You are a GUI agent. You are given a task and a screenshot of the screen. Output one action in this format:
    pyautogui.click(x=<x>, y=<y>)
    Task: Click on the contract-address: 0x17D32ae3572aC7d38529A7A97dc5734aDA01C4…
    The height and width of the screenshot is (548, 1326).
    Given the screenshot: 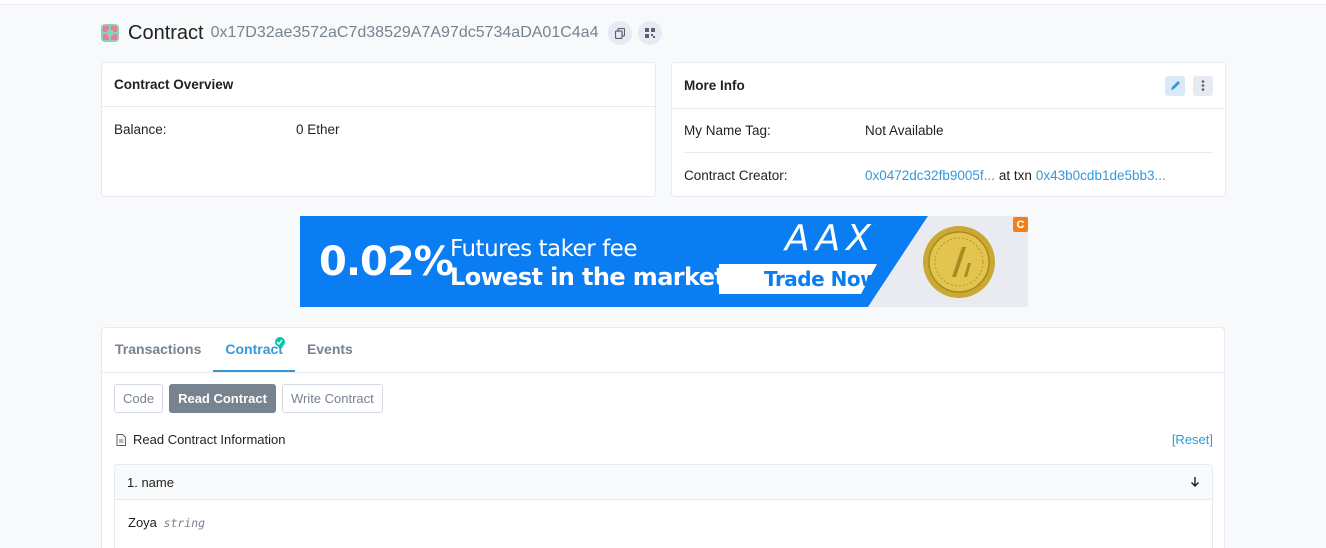 What is the action you would take?
    pyautogui.click(x=404, y=32)
    